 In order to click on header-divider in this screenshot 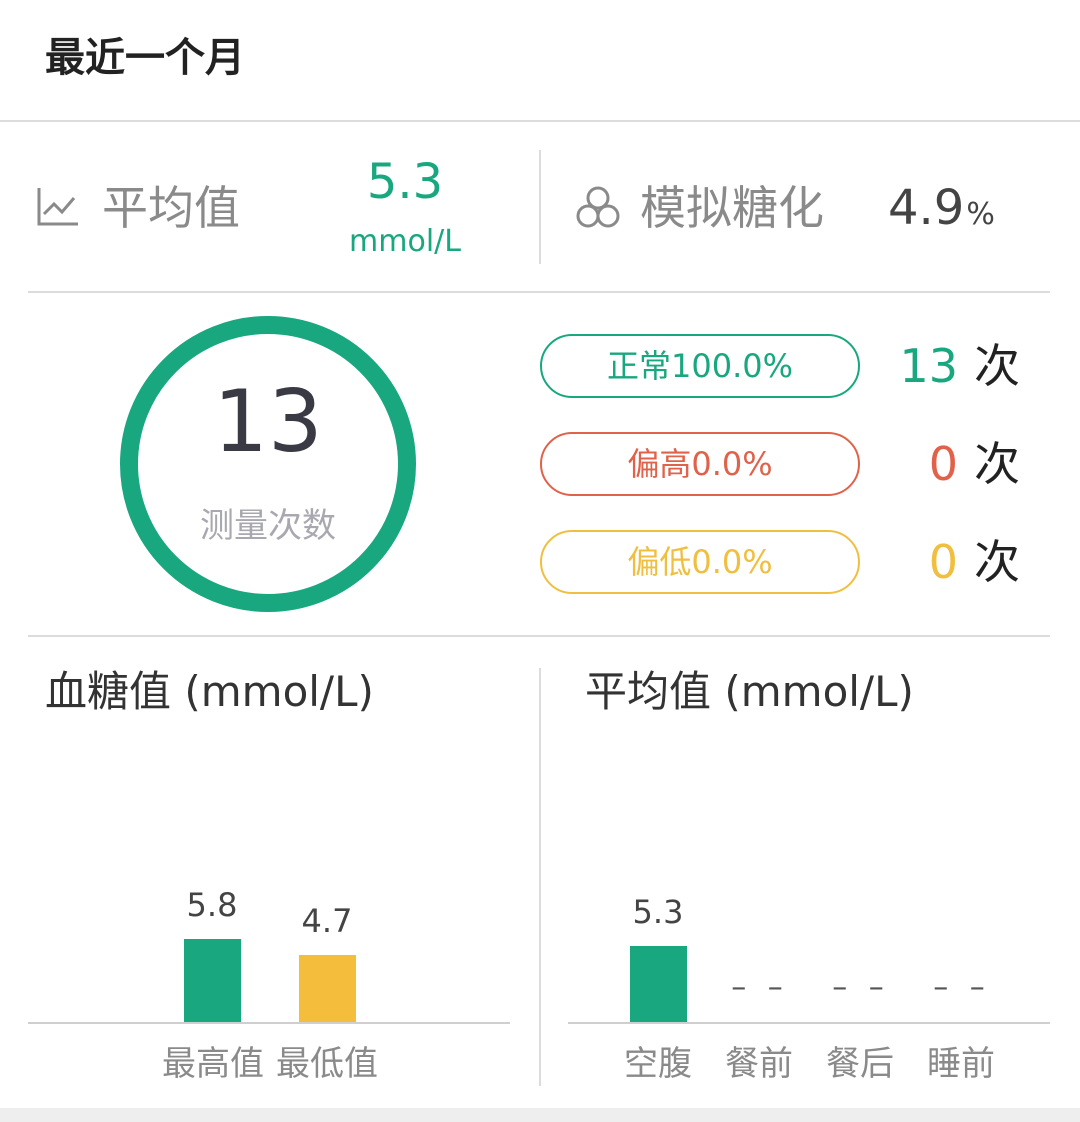, I will do `click(540, 121)`.